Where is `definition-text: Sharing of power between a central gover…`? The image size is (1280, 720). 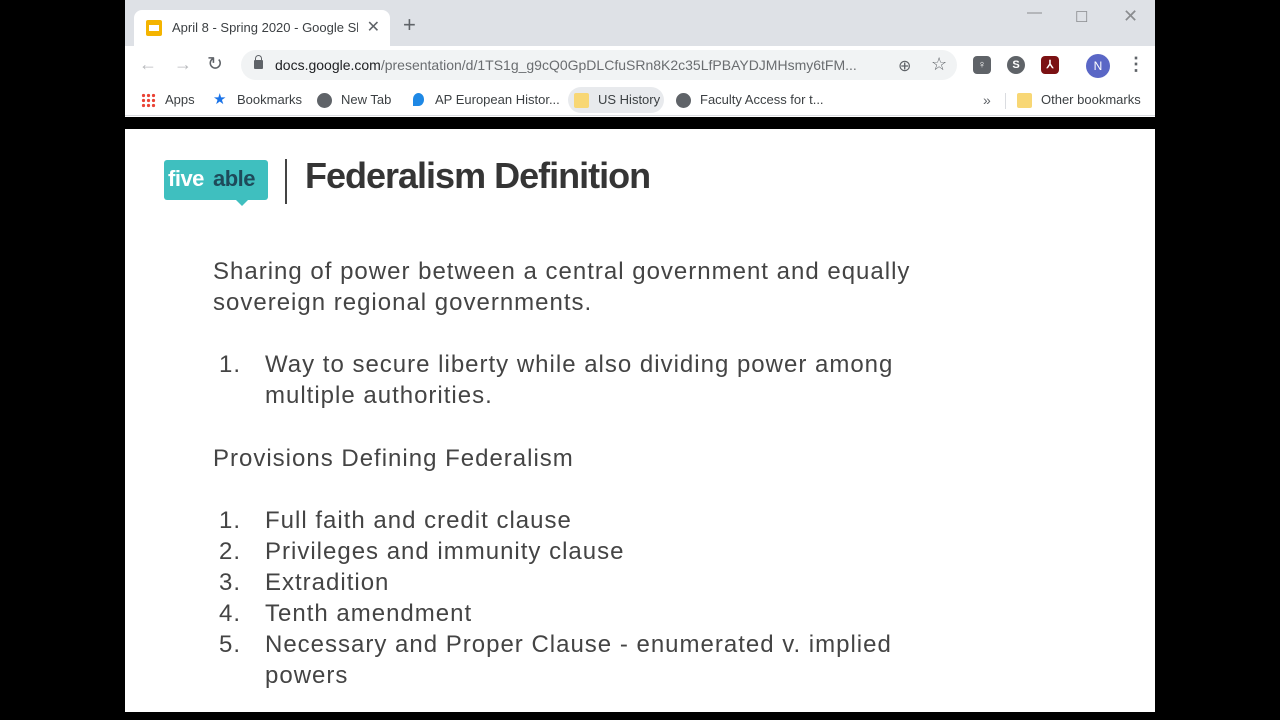 definition-text: Sharing of power between a central gover… is located at coordinates (562, 287).